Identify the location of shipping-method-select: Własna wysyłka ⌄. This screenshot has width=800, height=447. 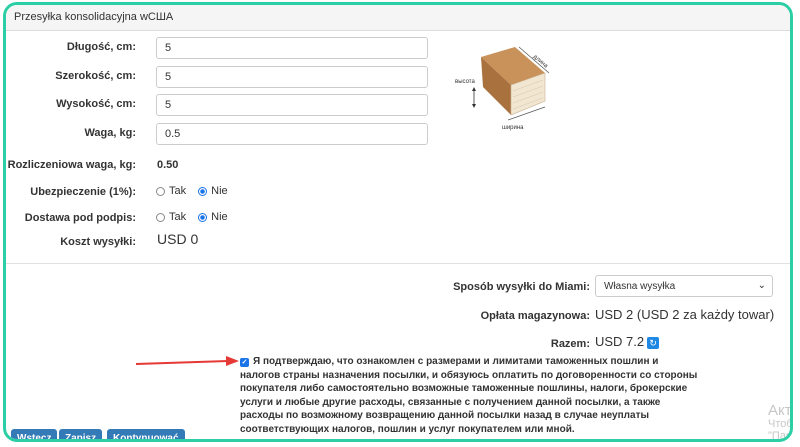
(684, 286).